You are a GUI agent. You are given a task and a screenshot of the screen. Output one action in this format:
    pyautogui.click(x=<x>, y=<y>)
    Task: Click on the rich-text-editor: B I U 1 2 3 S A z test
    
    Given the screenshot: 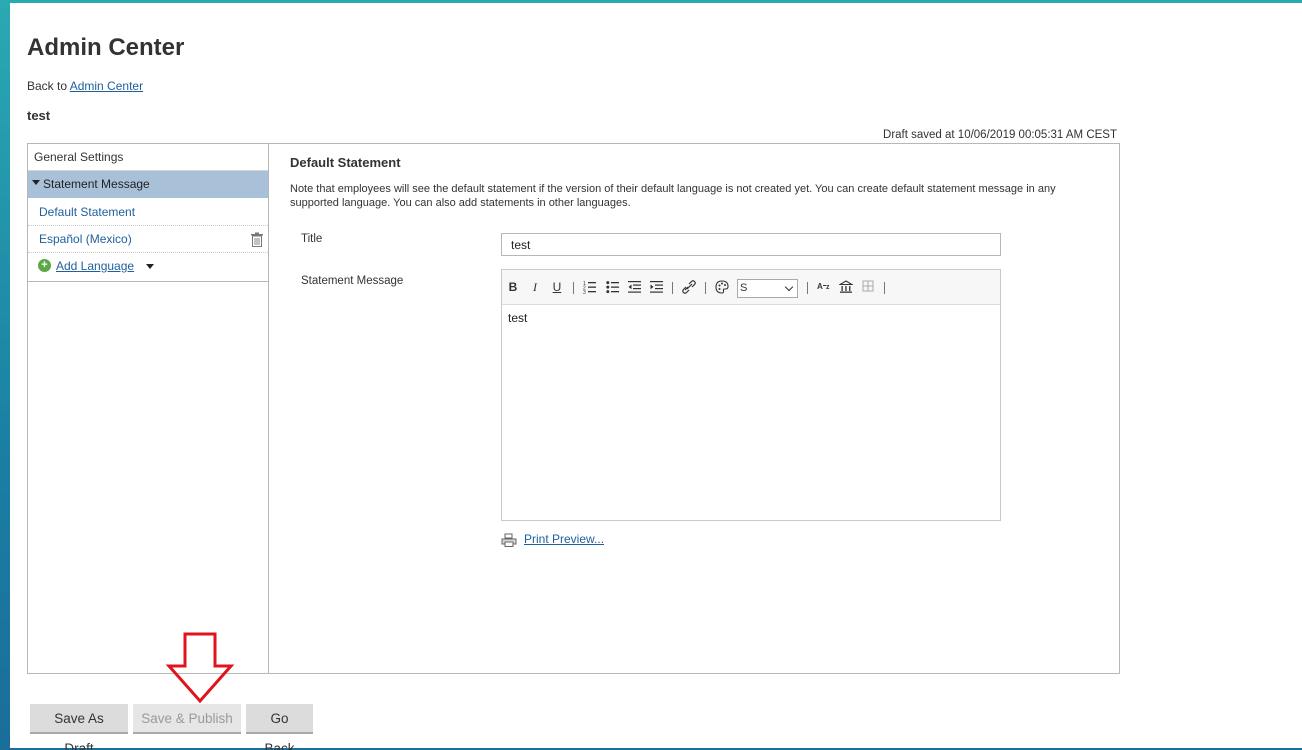 What is the action you would take?
    pyautogui.click(x=751, y=395)
    